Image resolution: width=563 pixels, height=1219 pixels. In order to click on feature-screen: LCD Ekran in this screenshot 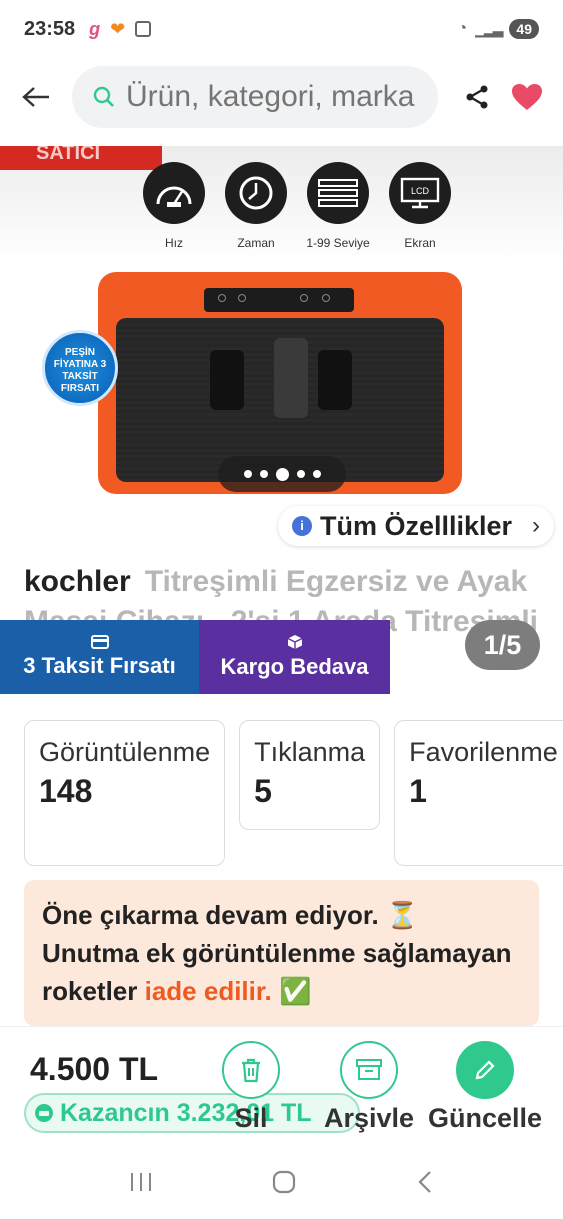, I will do `click(420, 206)`.